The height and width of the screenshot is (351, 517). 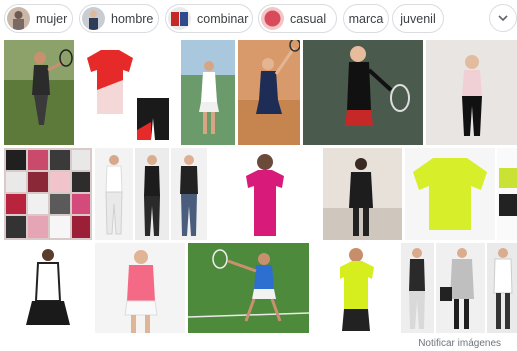 I want to click on chip-hombre: hombre, so click(x=119, y=18).